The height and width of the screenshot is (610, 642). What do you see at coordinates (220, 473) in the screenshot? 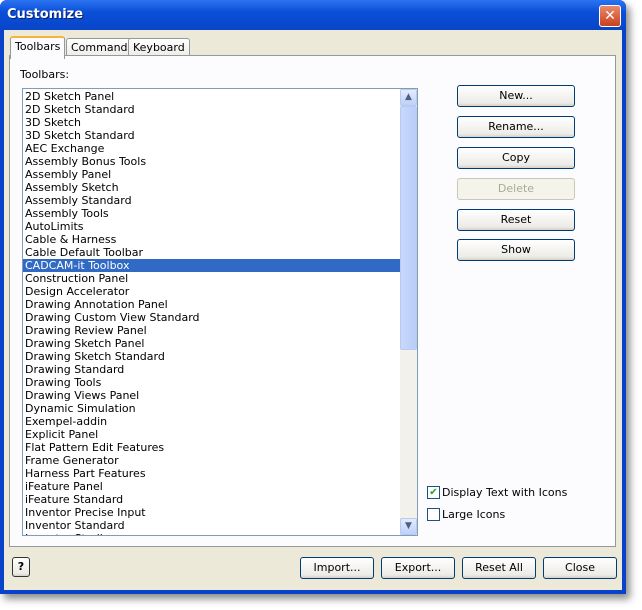
I see `toolbar-list-item: Harness Part Features` at bounding box center [220, 473].